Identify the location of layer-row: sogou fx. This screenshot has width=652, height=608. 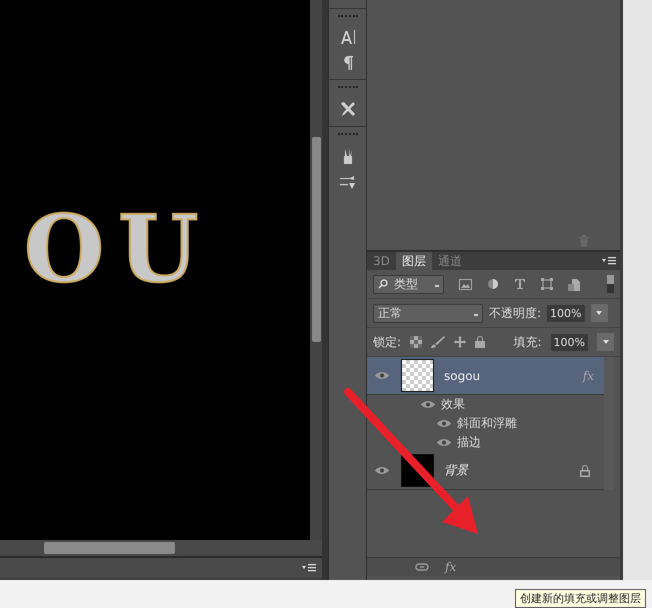
(485, 376).